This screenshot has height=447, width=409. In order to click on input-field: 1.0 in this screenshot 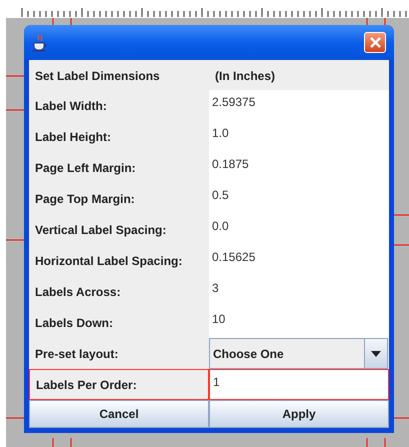, I will do `click(299, 136)`.